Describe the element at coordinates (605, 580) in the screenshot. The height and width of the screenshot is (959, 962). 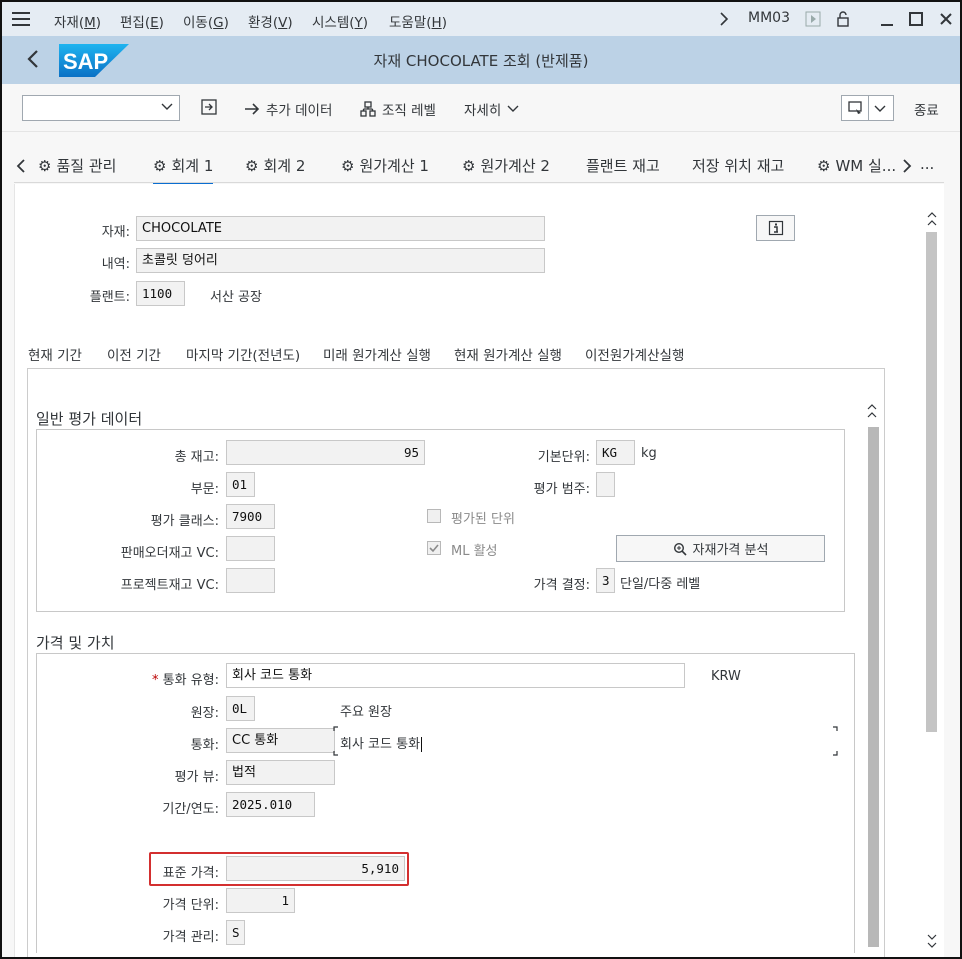
I see `price-determination-field: 3` at that location.